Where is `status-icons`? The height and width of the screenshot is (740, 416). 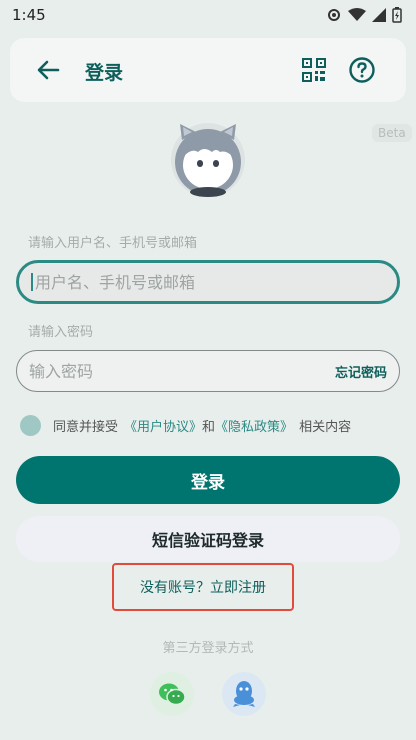 status-icons is located at coordinates (364, 15).